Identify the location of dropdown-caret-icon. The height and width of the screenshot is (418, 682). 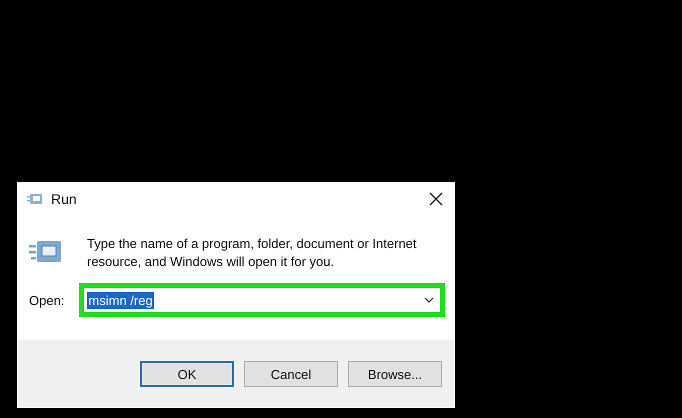
(429, 300).